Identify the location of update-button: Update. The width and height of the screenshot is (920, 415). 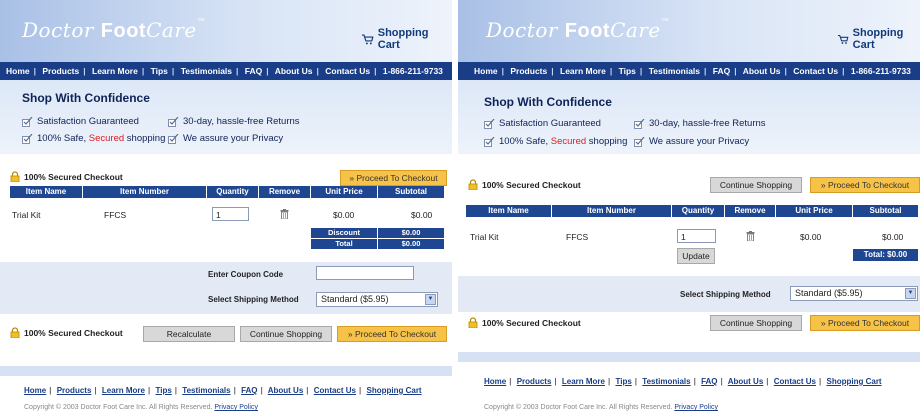
(696, 256).